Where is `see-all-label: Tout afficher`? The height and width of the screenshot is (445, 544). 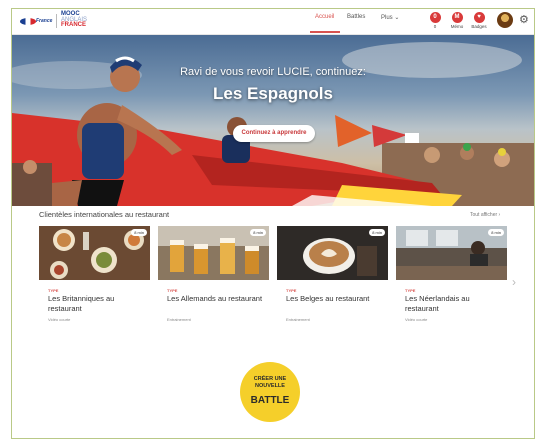
see-all-label: Tout afficher is located at coordinates (484, 215).